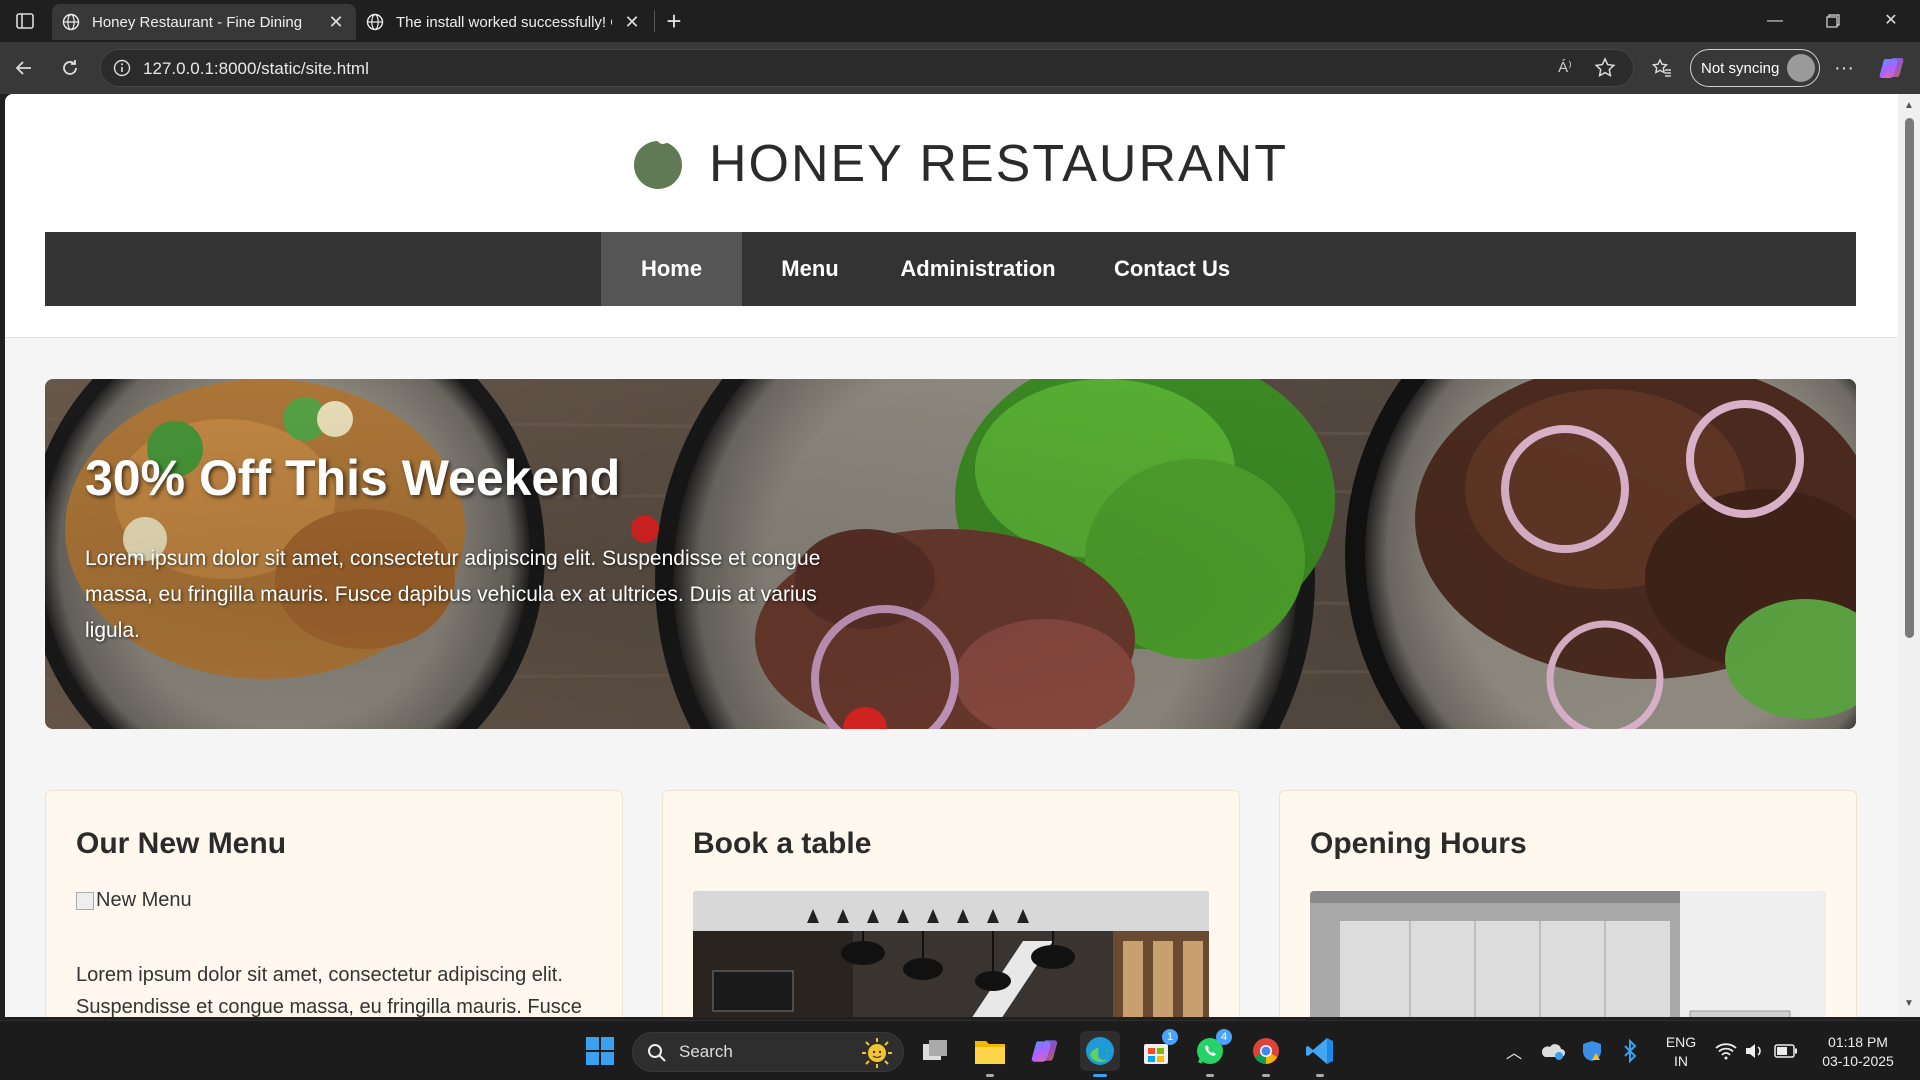 The image size is (1920, 1080). What do you see at coordinates (1833, 21) in the screenshot?
I see `restore-icon` at bounding box center [1833, 21].